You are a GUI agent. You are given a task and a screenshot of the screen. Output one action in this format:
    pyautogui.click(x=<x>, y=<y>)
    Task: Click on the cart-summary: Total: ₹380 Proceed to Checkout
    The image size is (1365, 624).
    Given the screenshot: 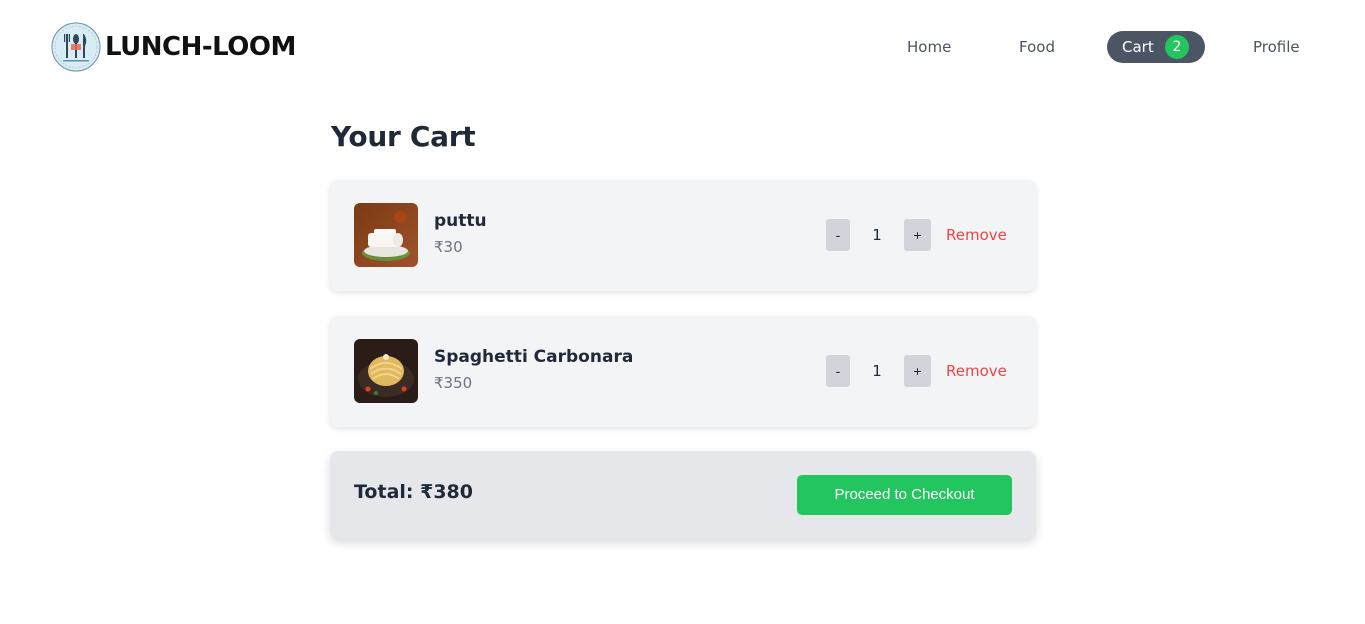 What is the action you would take?
    pyautogui.click(x=683, y=495)
    